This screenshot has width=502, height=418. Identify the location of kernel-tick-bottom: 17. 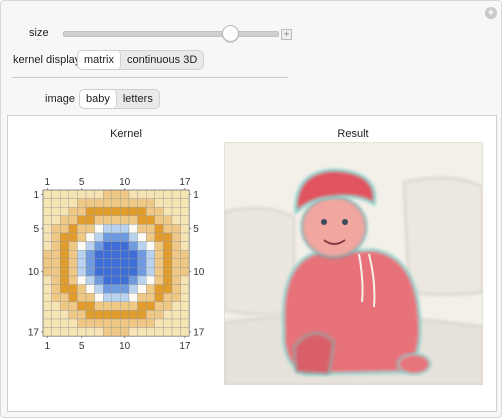
(185, 346).